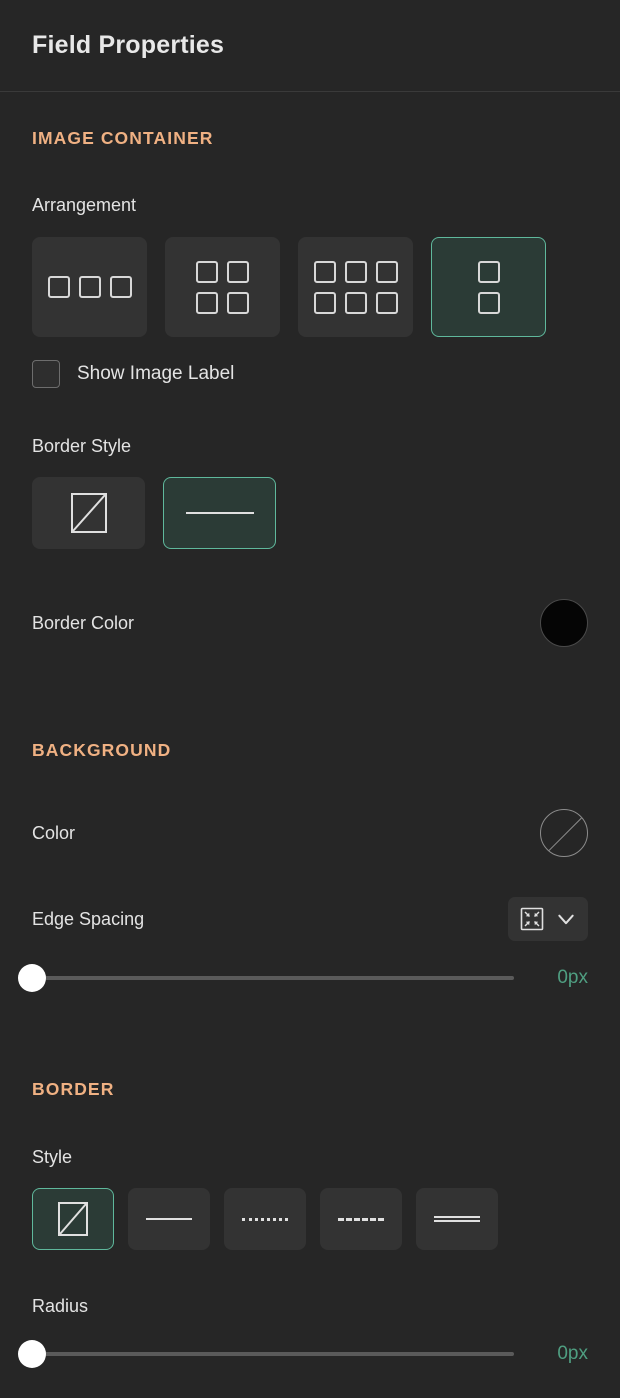 This screenshot has width=620, height=1398. I want to click on border-color-row: Border Color, so click(310, 623).